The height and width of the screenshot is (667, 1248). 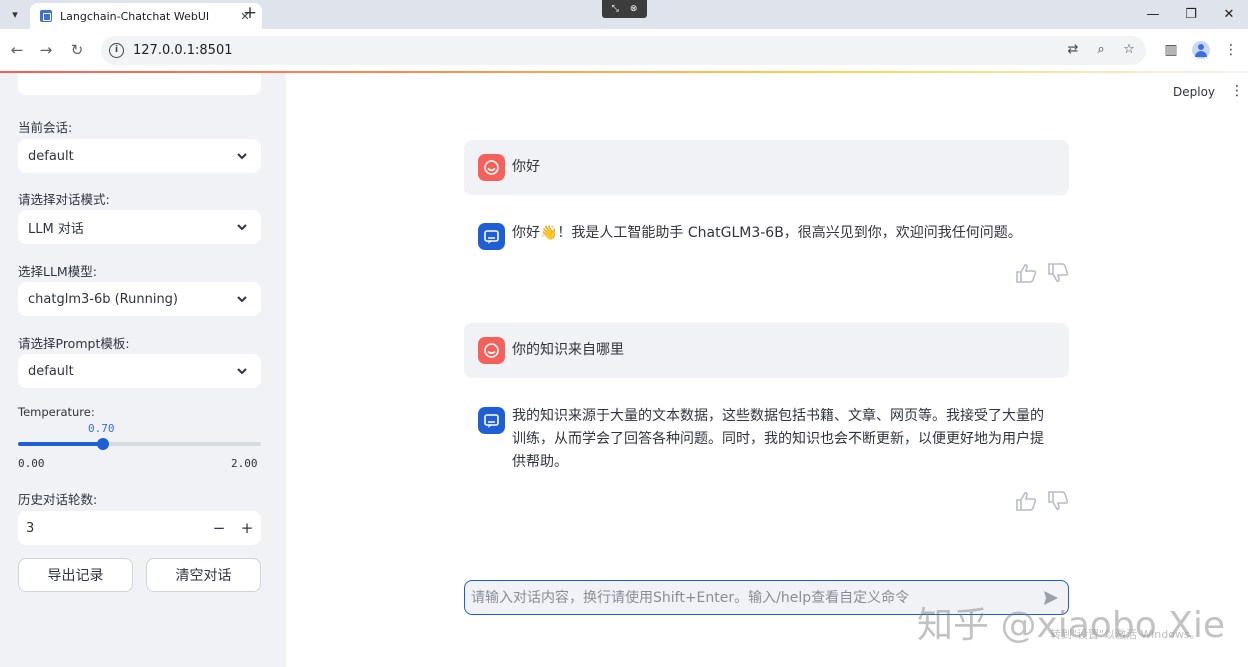 What do you see at coordinates (244, 463) in the screenshot?
I see `temperature-max: 2.00` at bounding box center [244, 463].